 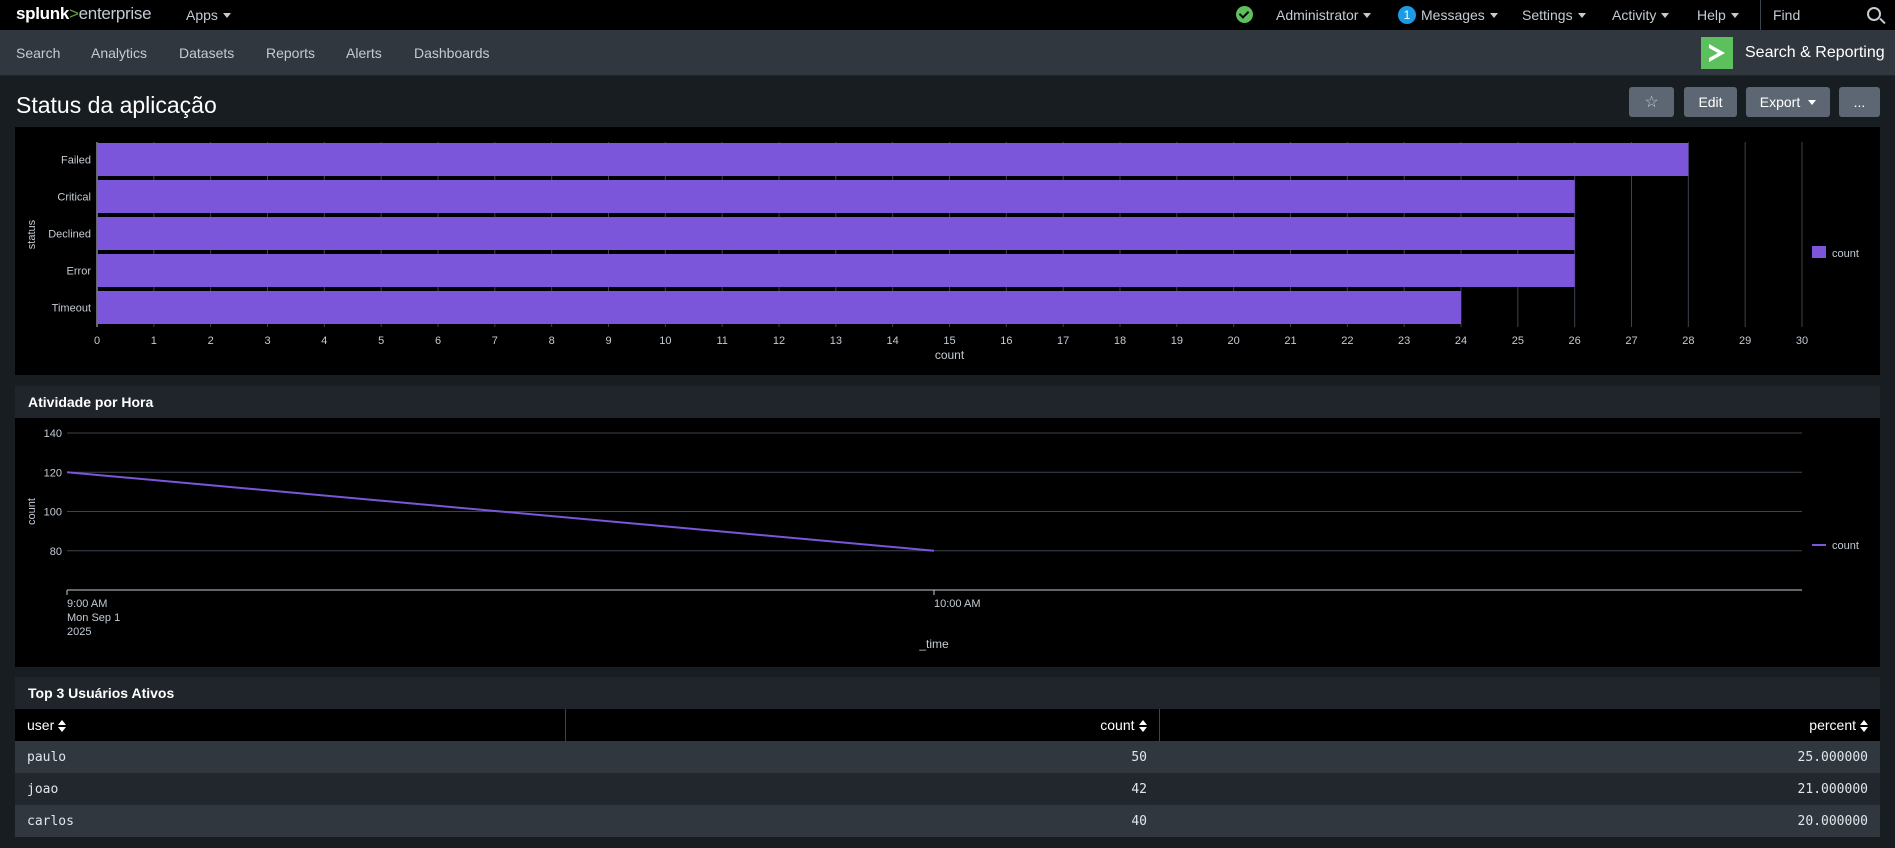 I want to click on column-header-label: percent, so click(x=1832, y=725).